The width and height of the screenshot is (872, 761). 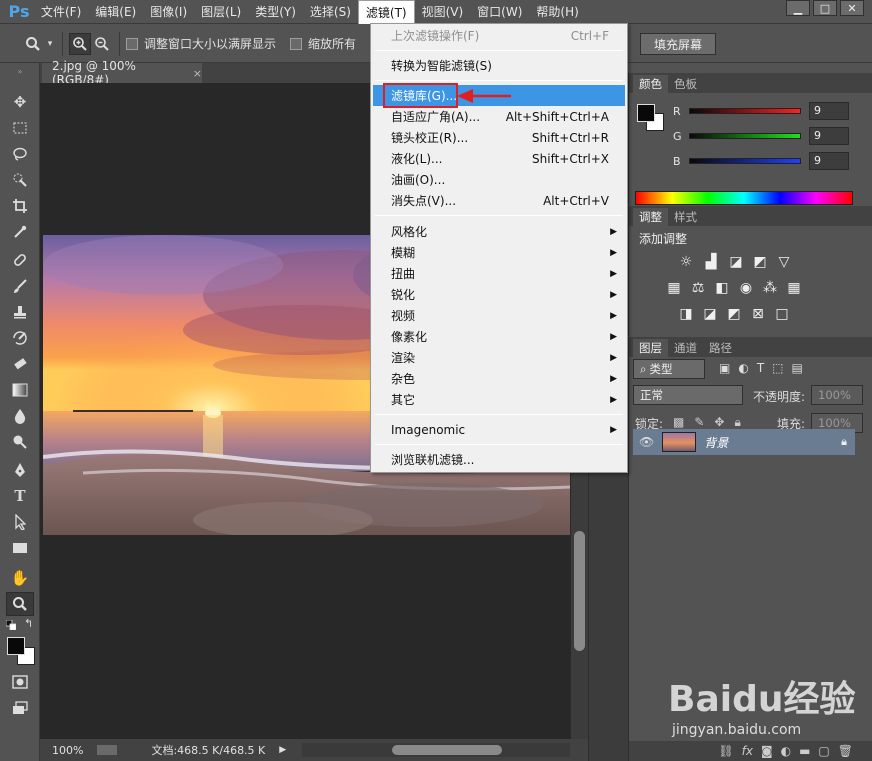 What do you see at coordinates (80, 43) in the screenshot?
I see `zoom-in-icon` at bounding box center [80, 43].